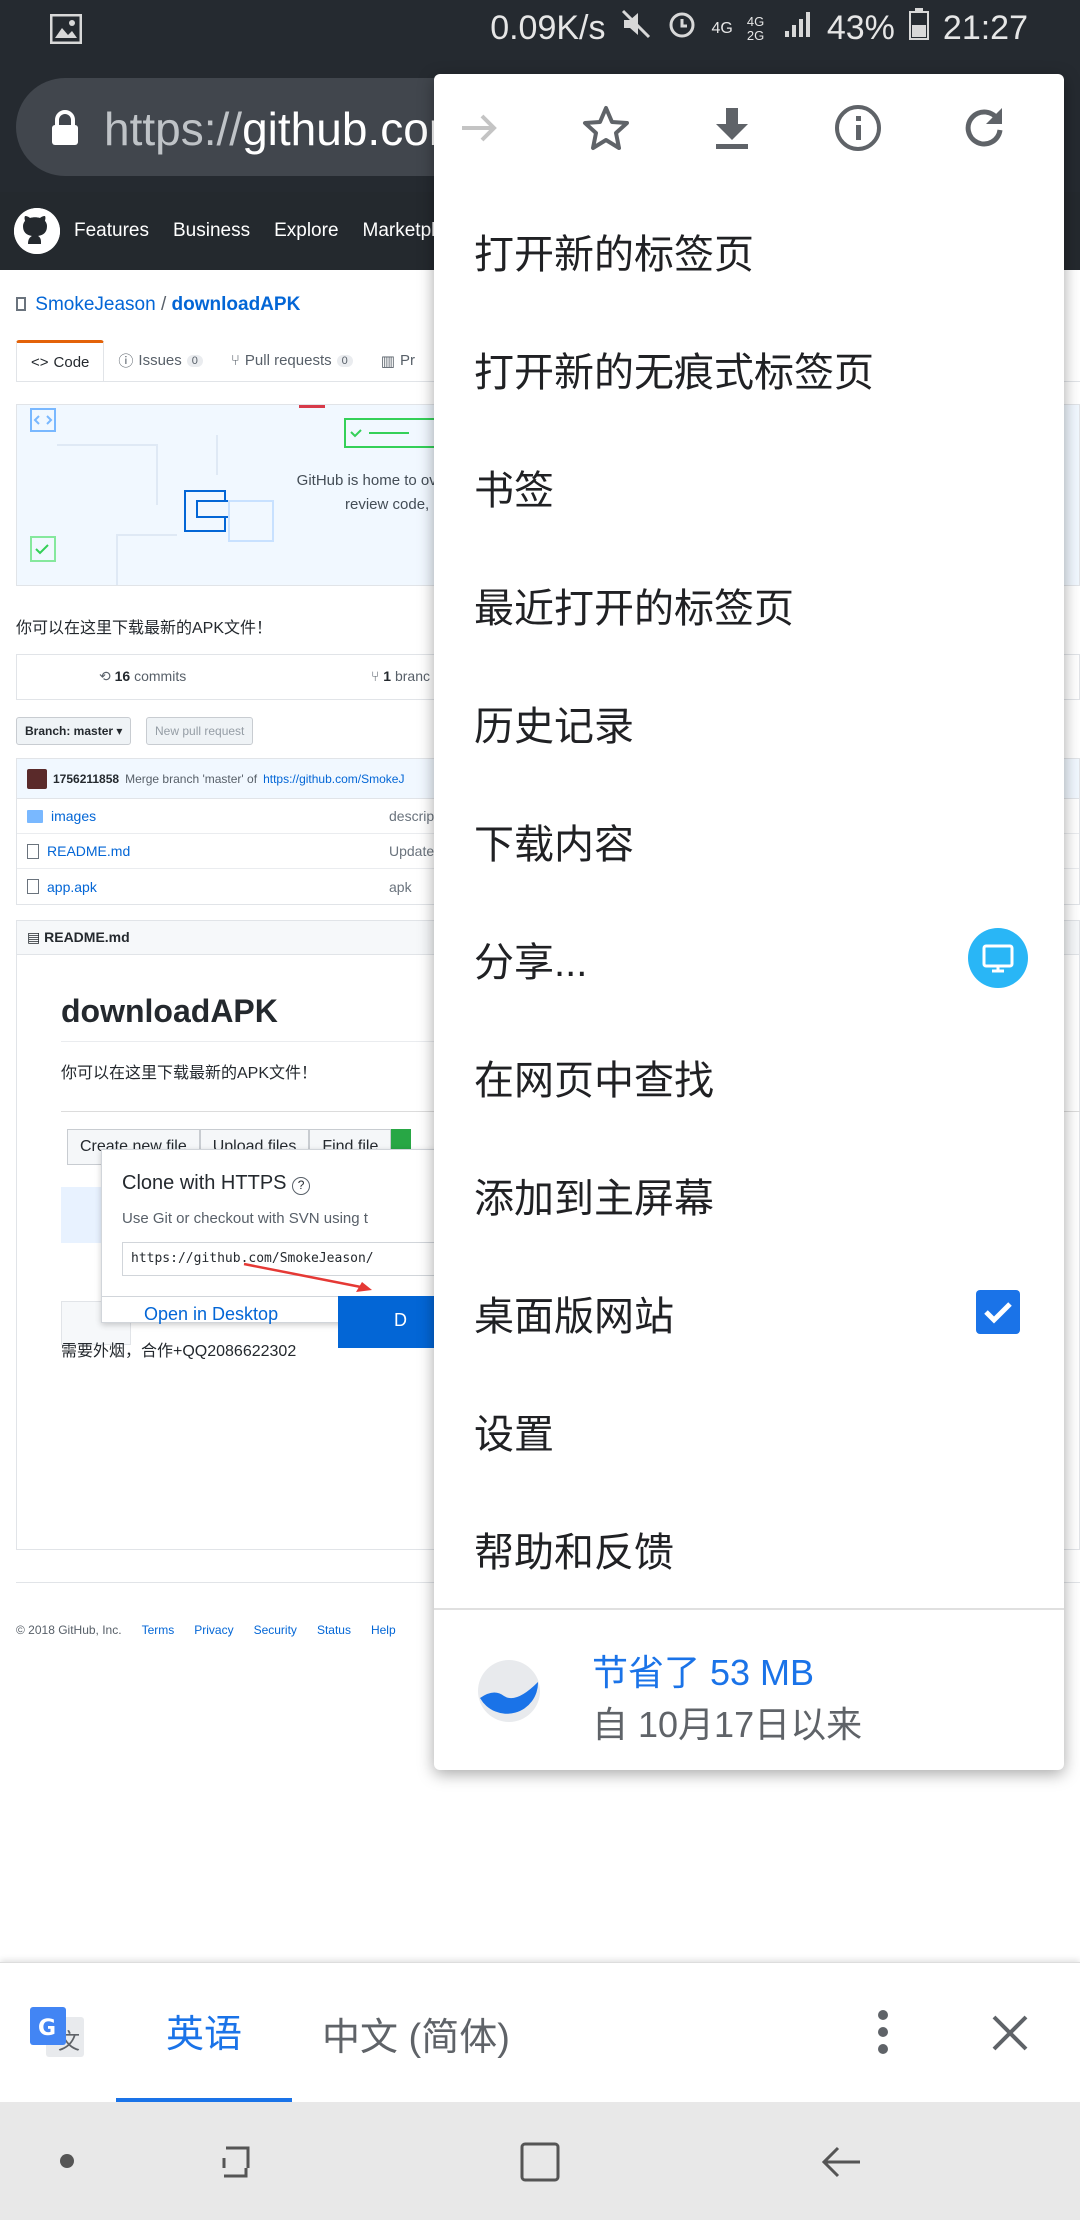 Image resolution: width=1080 pixels, height=2220 pixels. I want to click on tab-pull-requests: ⑂ Pull requests 0, so click(292, 360).